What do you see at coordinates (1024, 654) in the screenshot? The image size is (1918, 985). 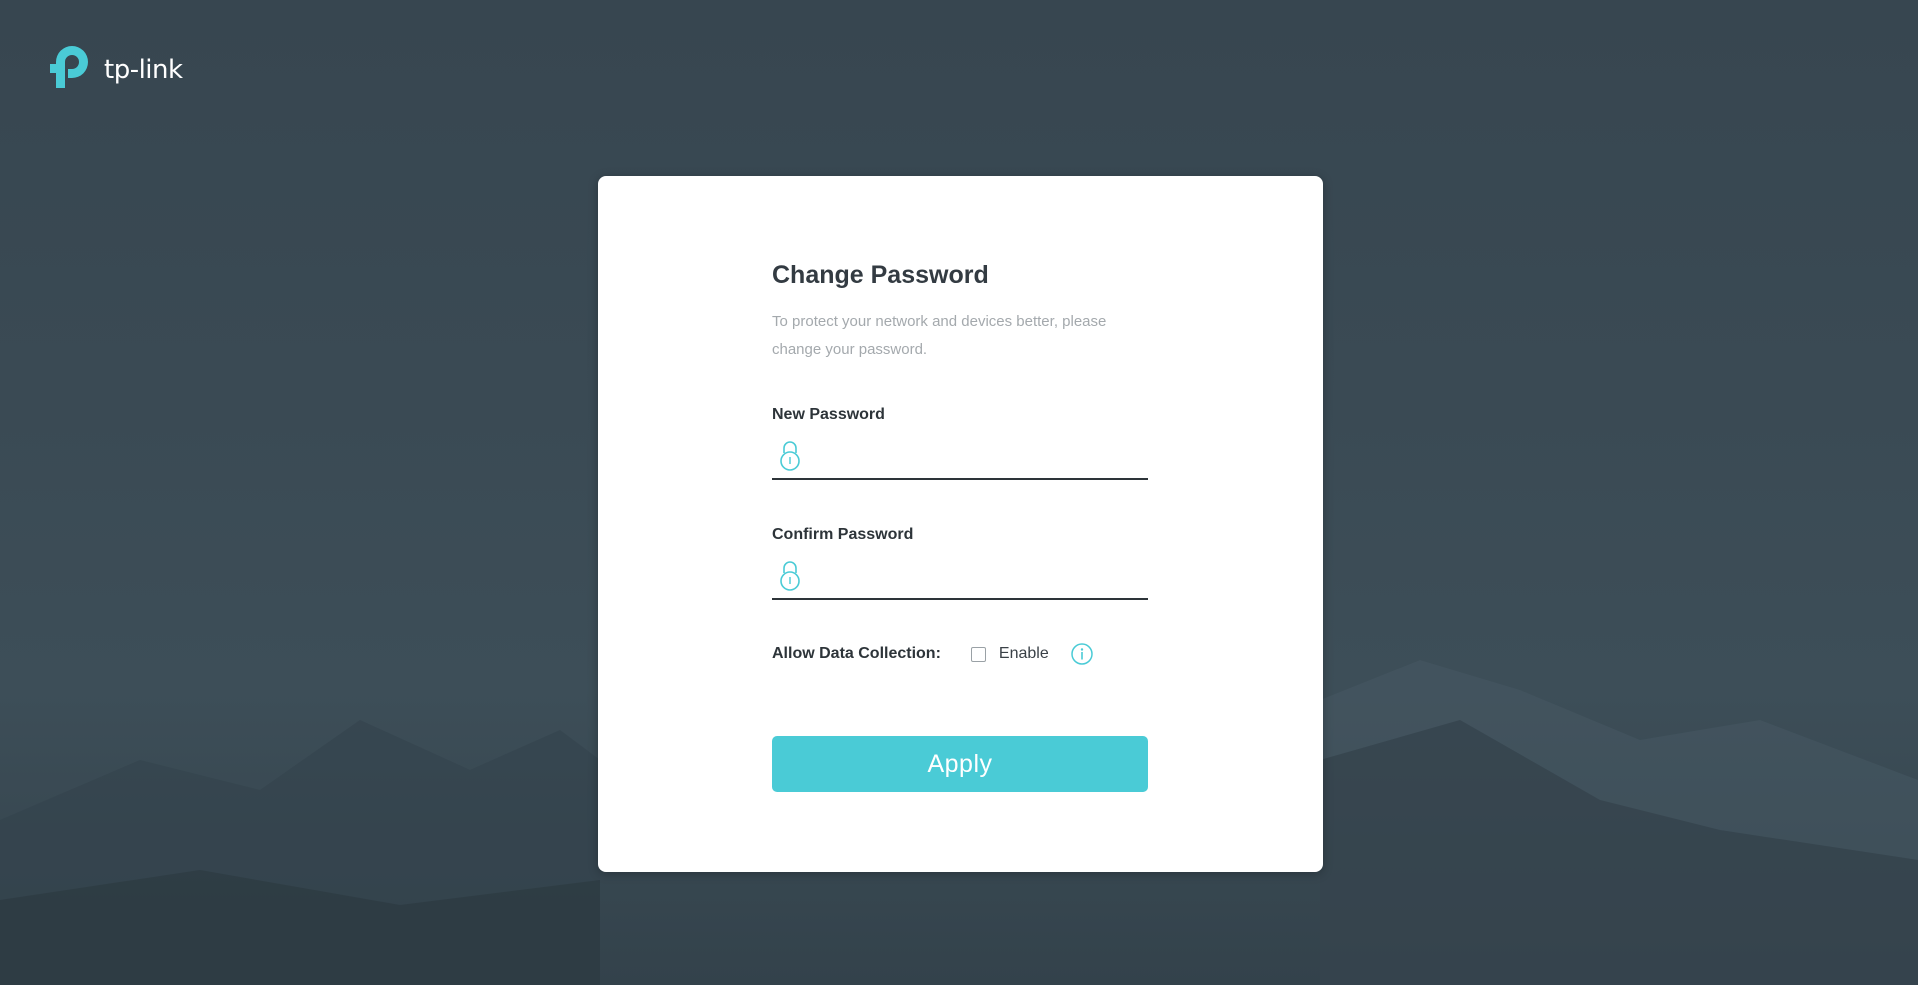 I see `enable-label: Enable` at bounding box center [1024, 654].